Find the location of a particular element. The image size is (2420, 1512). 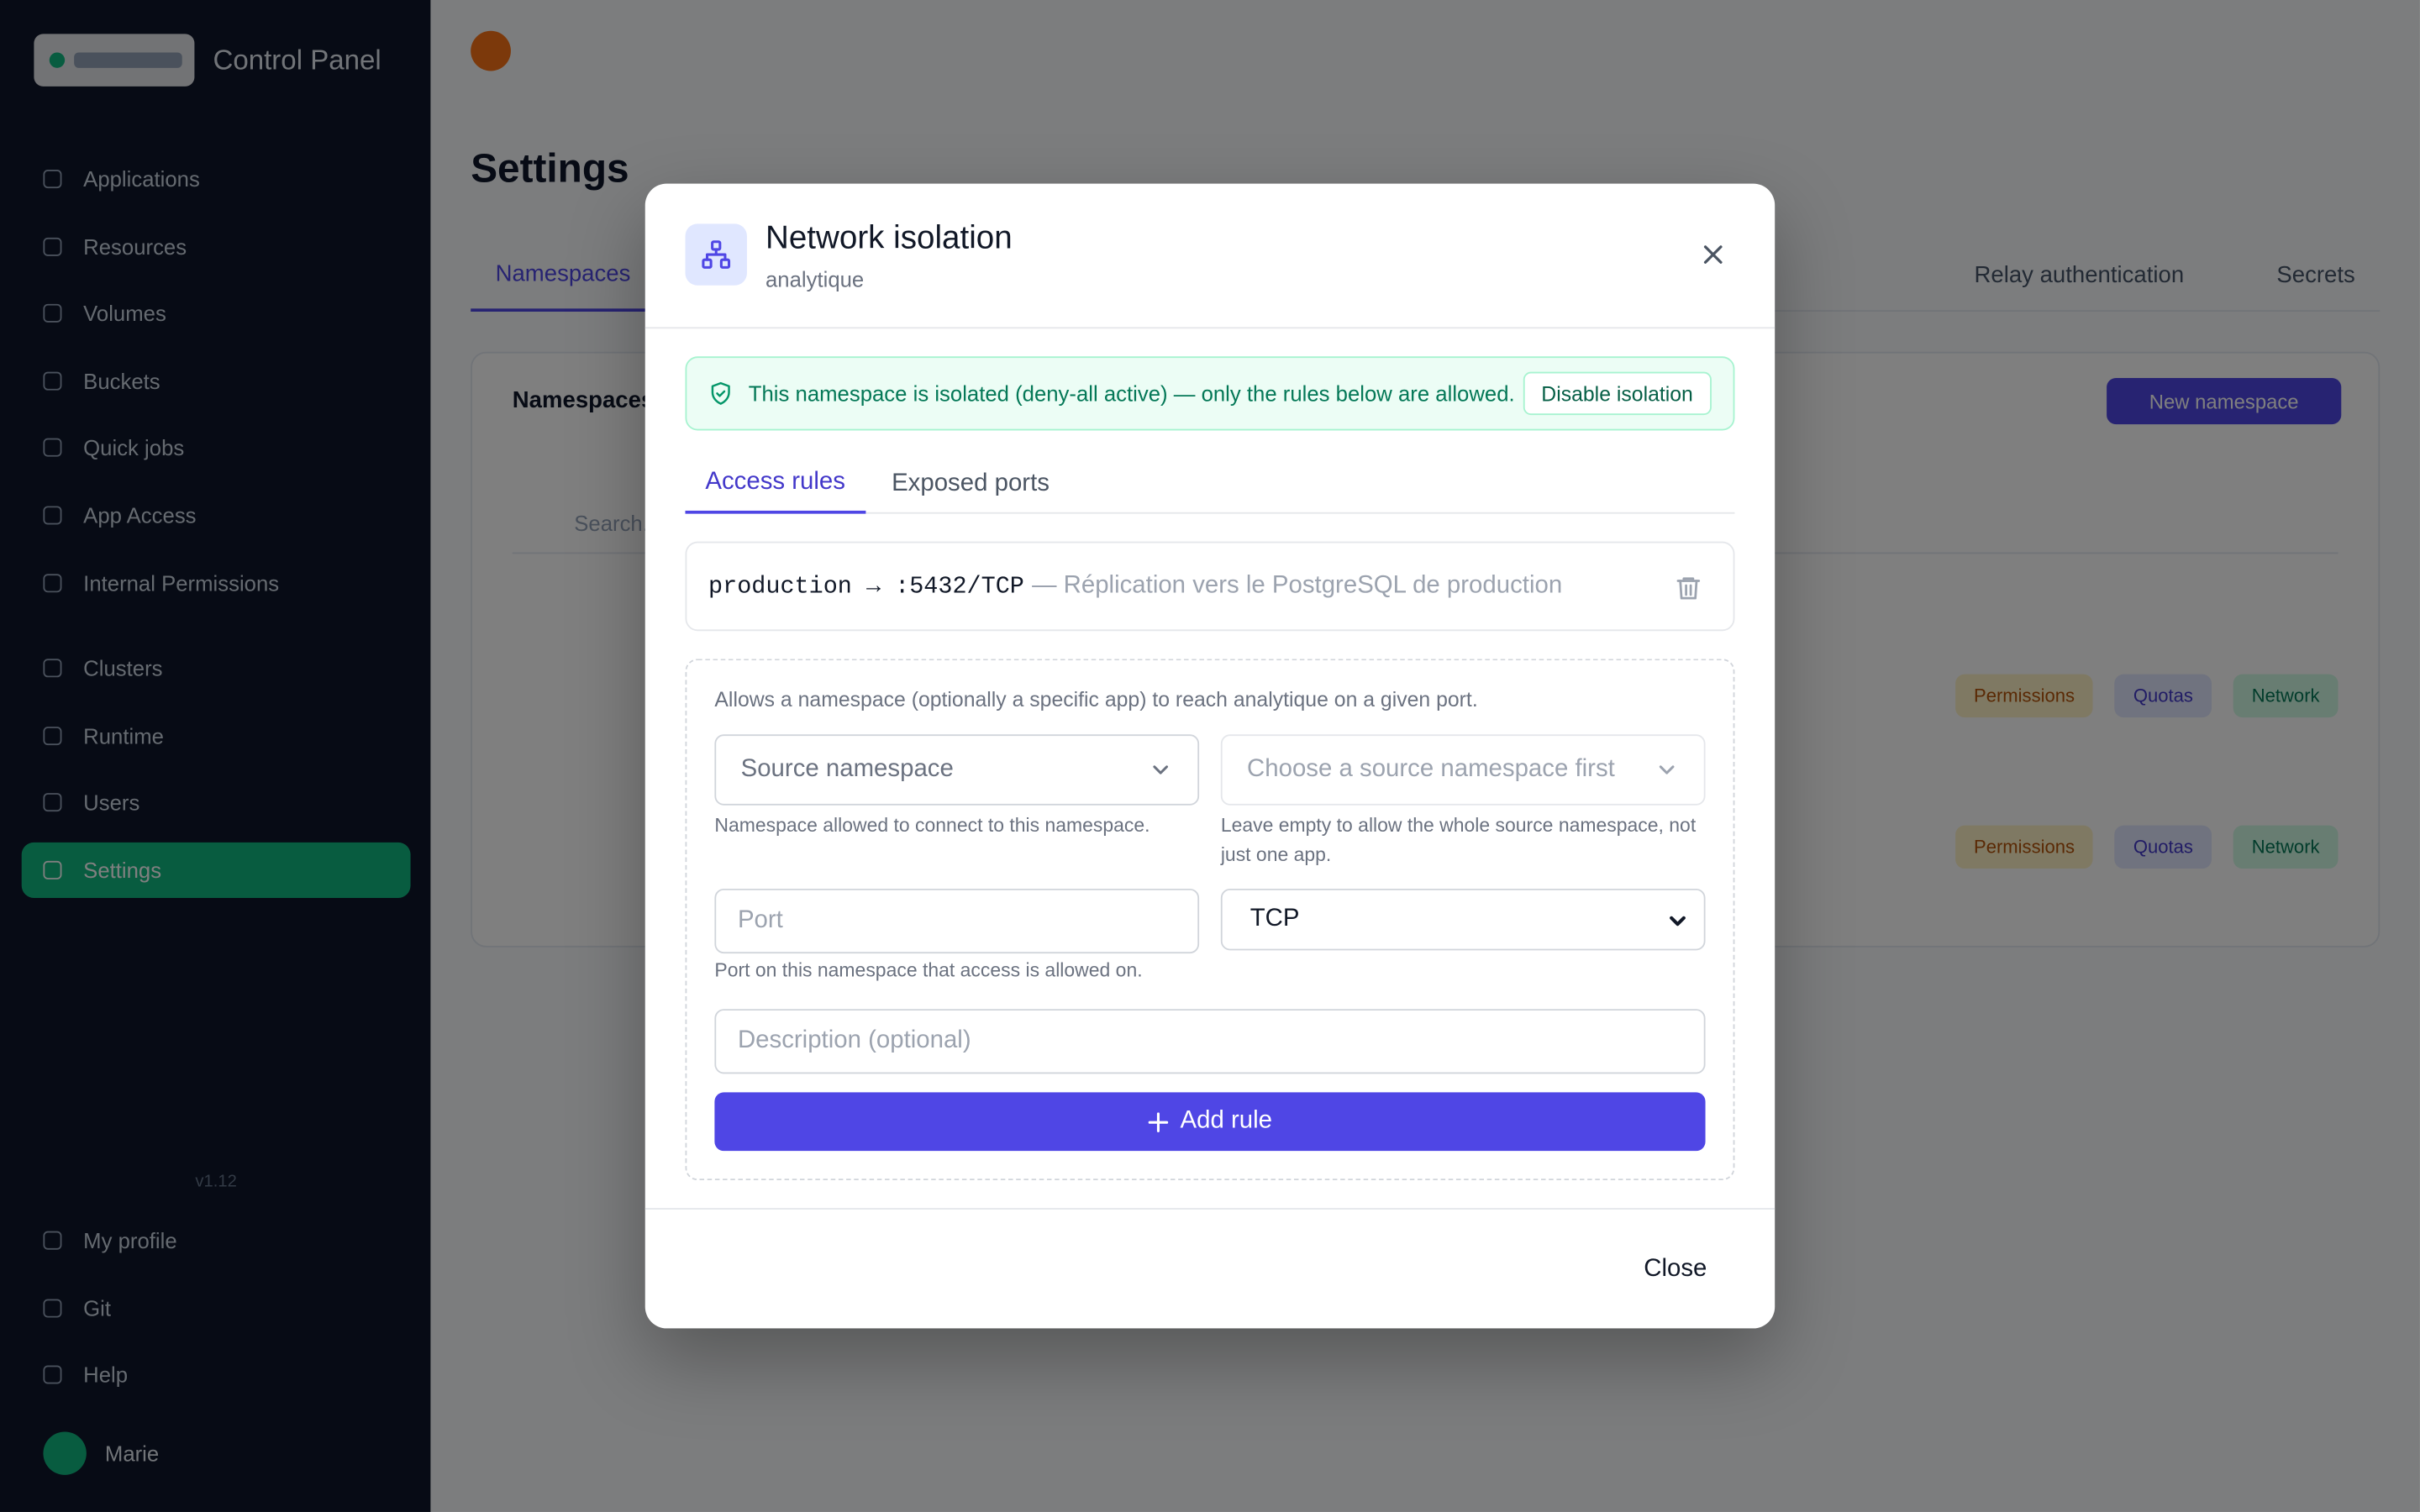

select-placeholder: Source namespace is located at coordinates (847, 769).